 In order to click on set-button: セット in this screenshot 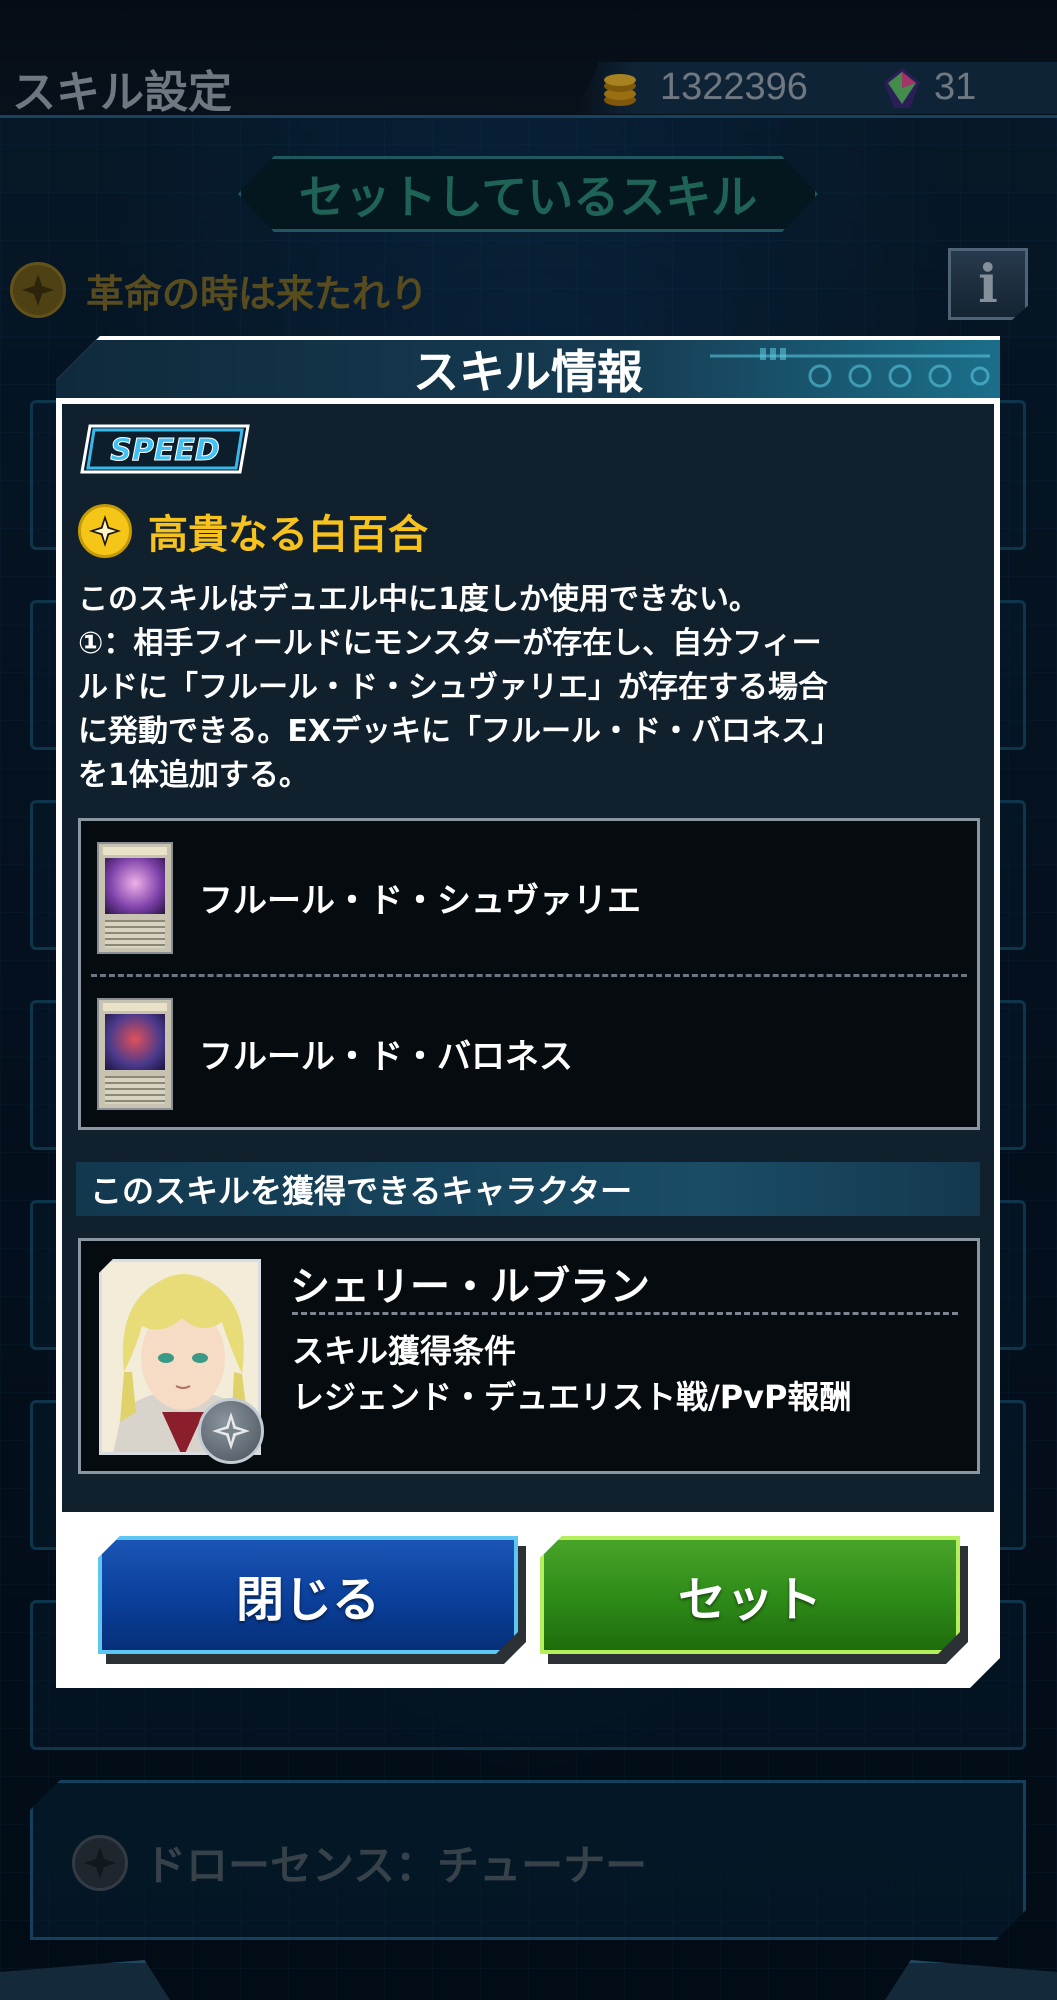, I will do `click(750, 1595)`.